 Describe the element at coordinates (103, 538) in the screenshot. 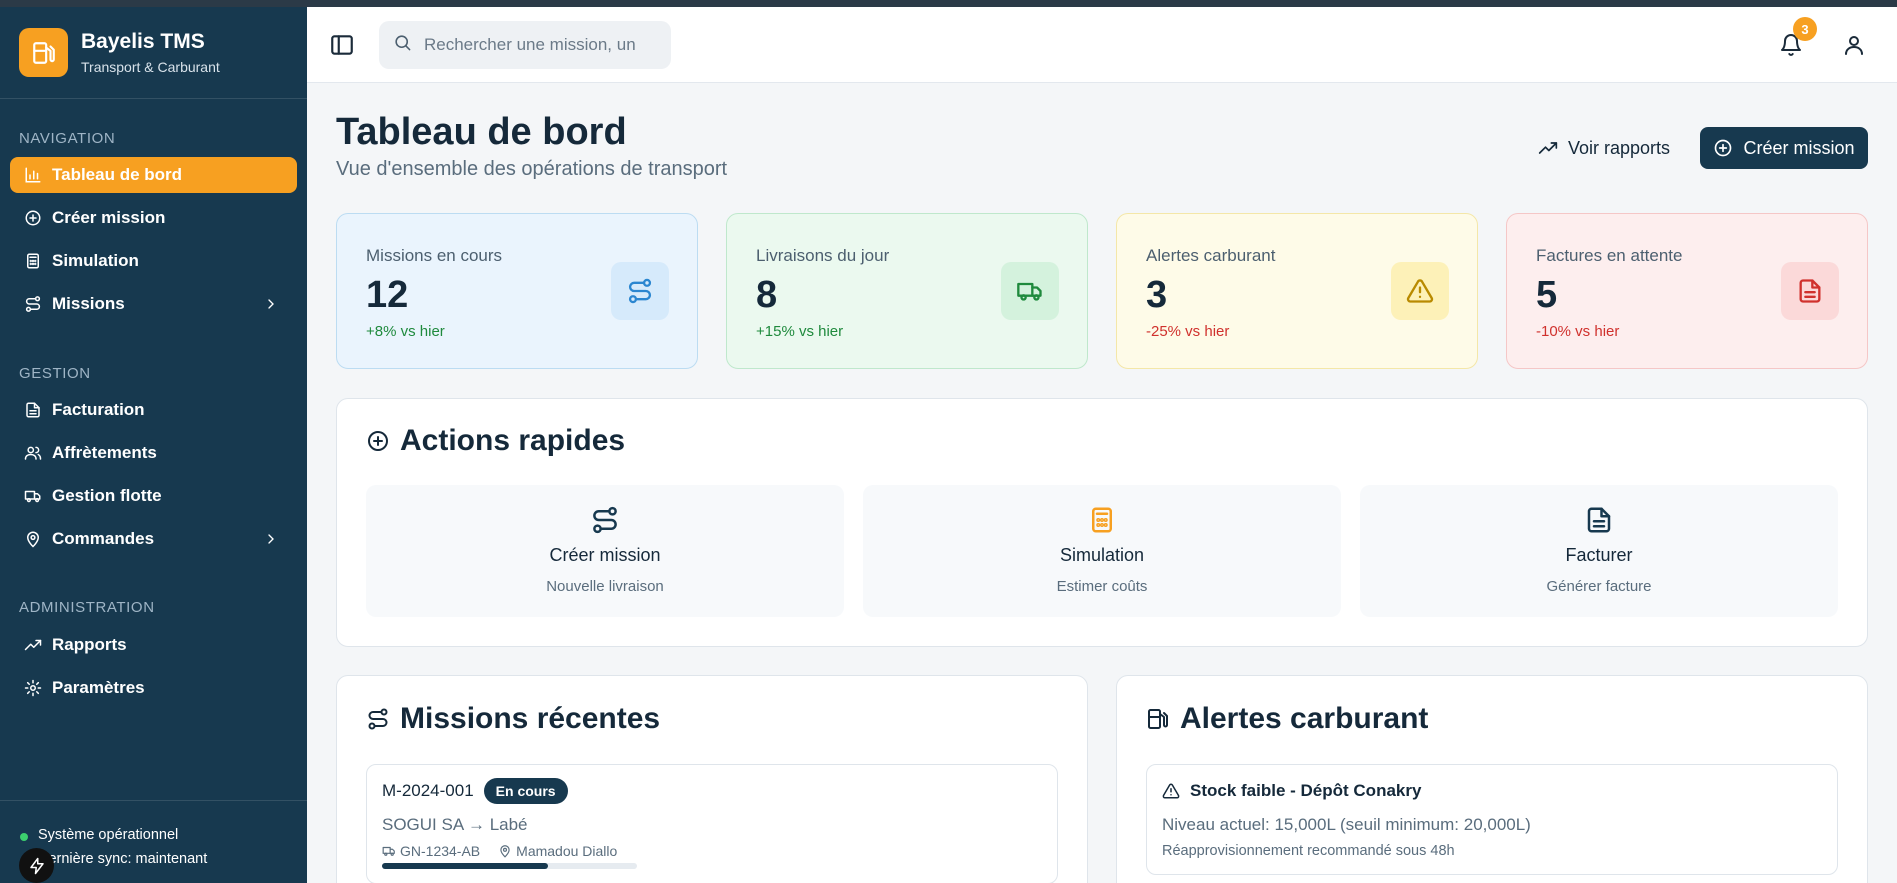

I see `sidebar-item-label: Commandes` at that location.